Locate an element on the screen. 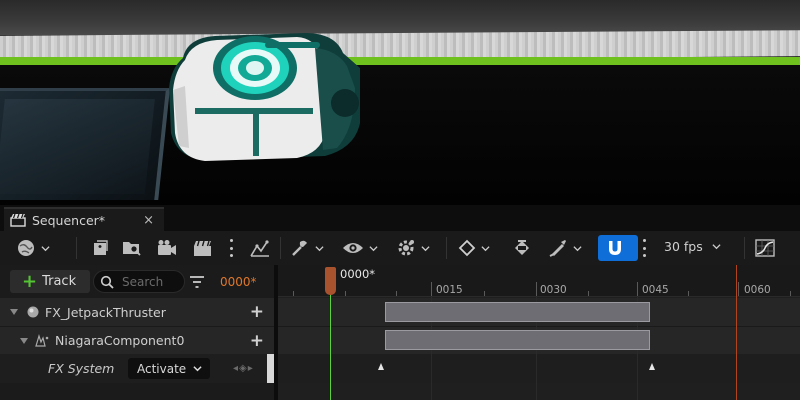  save-sequence-button is located at coordinates (101, 248).